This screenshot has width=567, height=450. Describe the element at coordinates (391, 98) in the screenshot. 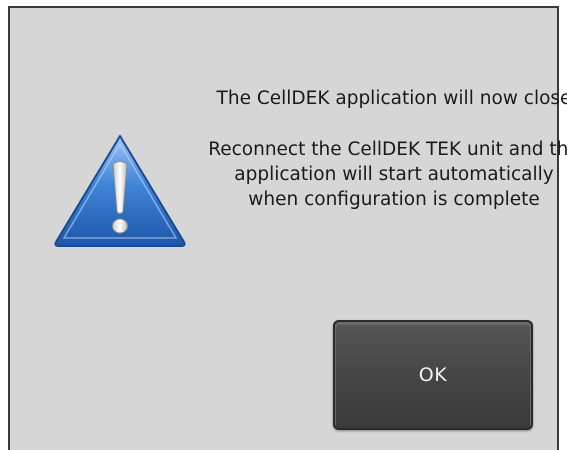

I see `message-close-notice: The CellDEK application will now close` at that location.